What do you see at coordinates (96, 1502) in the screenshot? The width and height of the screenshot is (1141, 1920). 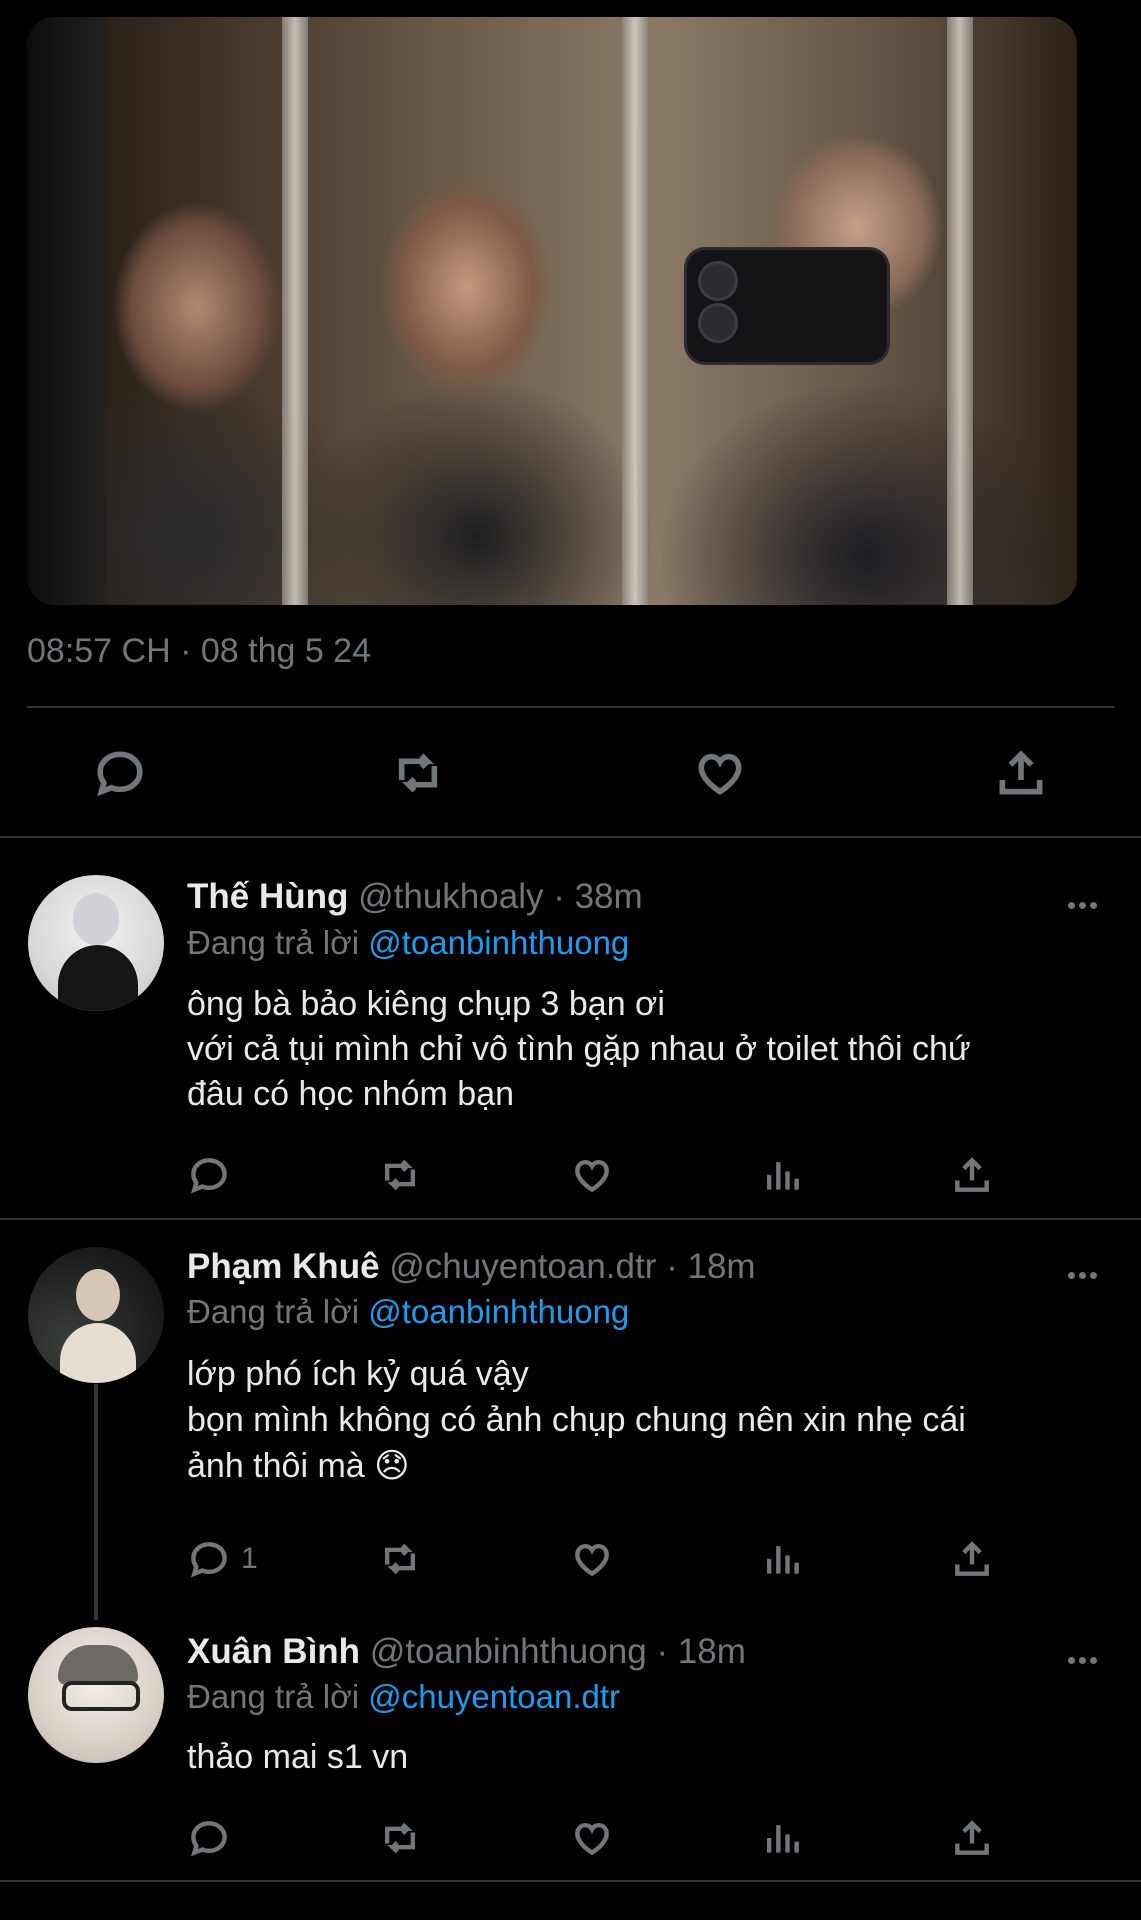 I see `thread-connector` at bounding box center [96, 1502].